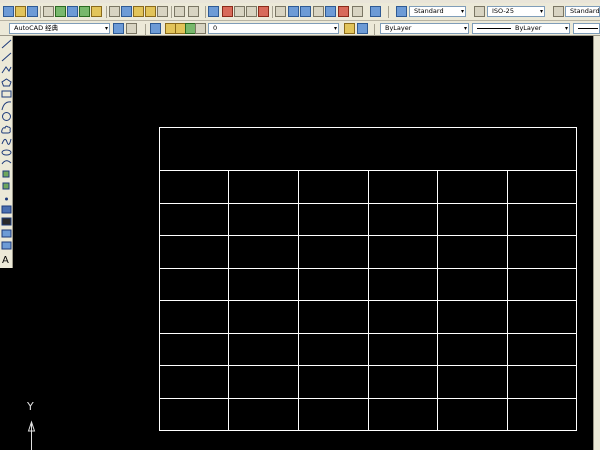 The width and height of the screenshot is (600, 450). Describe the element at coordinates (429, 11) in the screenshot. I see `text-style-value: Standard` at that location.